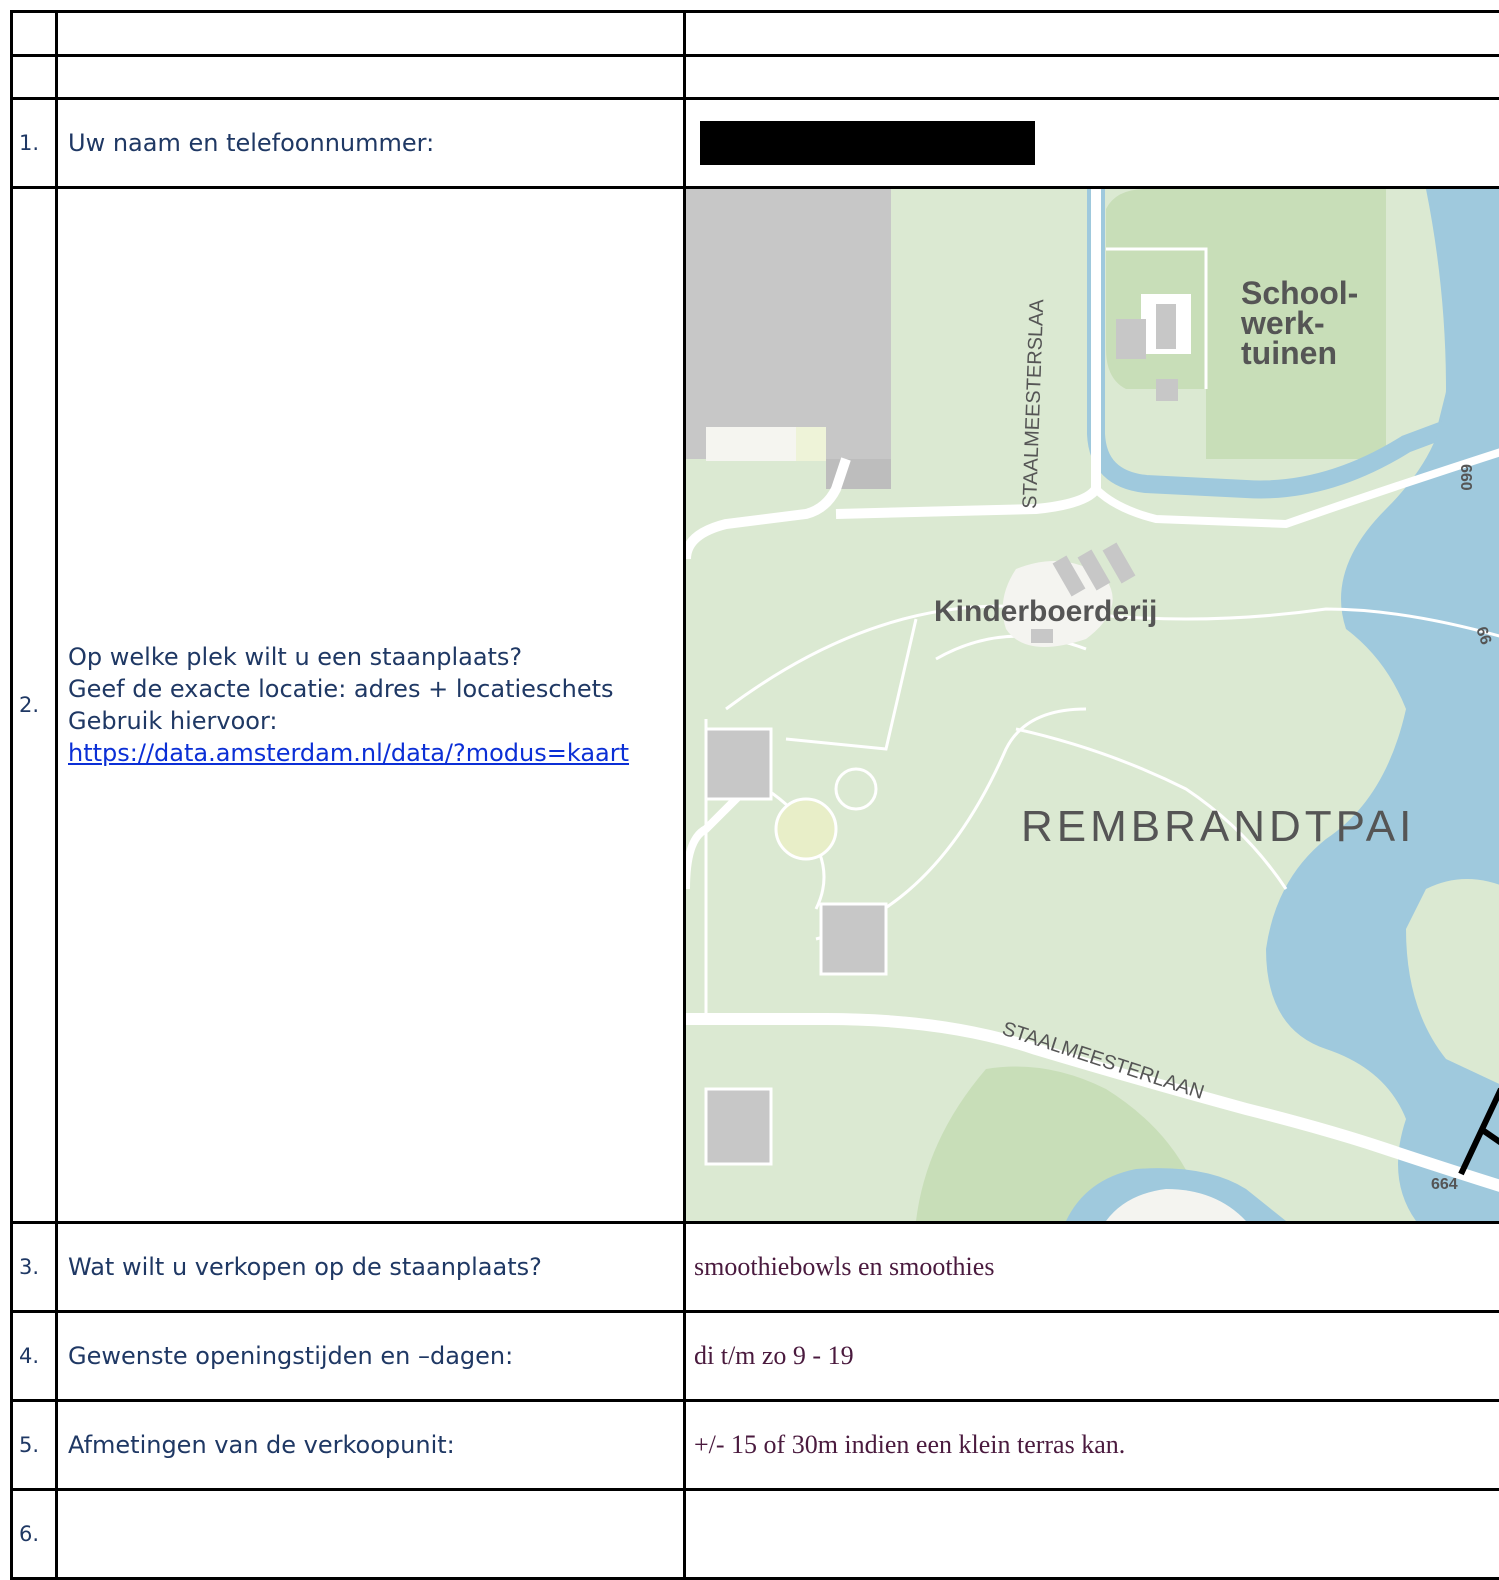 The image size is (1499, 1580). What do you see at coordinates (370, 1356) in the screenshot?
I see `question-hours: Gewenste openingstijden en –dagen:` at bounding box center [370, 1356].